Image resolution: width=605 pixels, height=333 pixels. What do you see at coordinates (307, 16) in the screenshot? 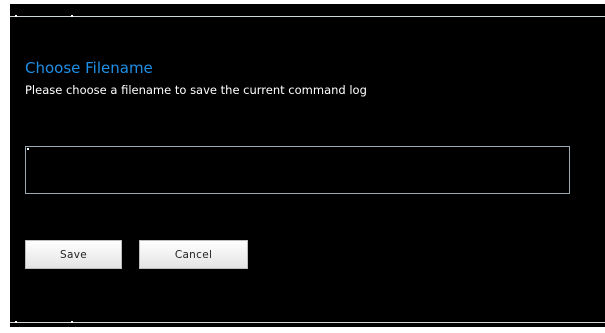
I see `top-border-line` at bounding box center [307, 16].